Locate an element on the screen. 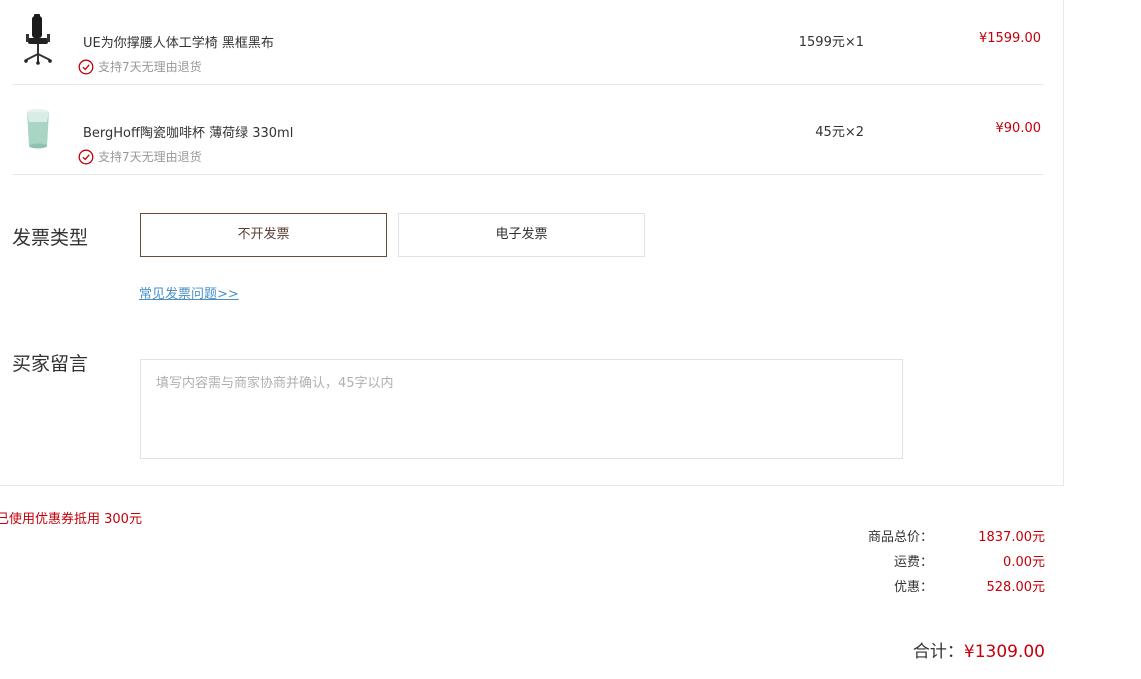  discount-value: 528.00元 is located at coordinates (1016, 587).